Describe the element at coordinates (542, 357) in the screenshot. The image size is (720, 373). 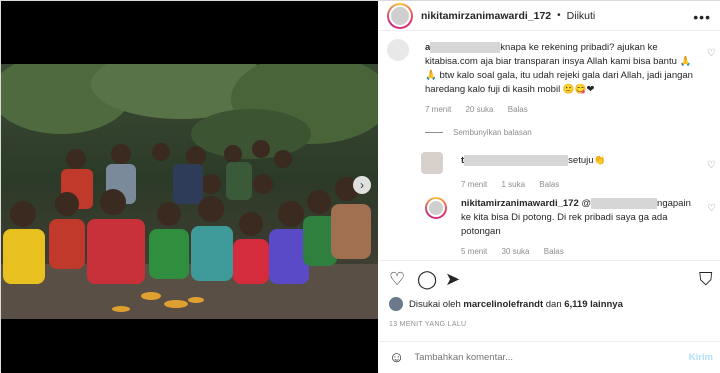
I see `comment-input` at that location.